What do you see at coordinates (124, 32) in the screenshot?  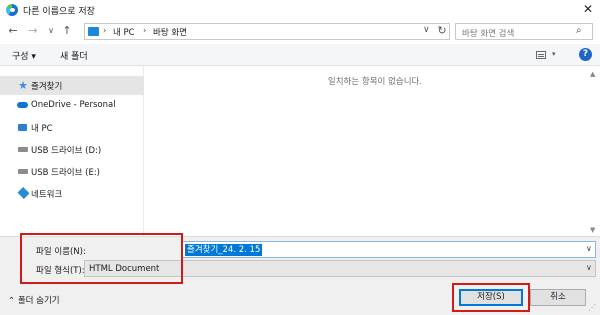 I see `breadcrumb-item: 내 PC` at bounding box center [124, 32].